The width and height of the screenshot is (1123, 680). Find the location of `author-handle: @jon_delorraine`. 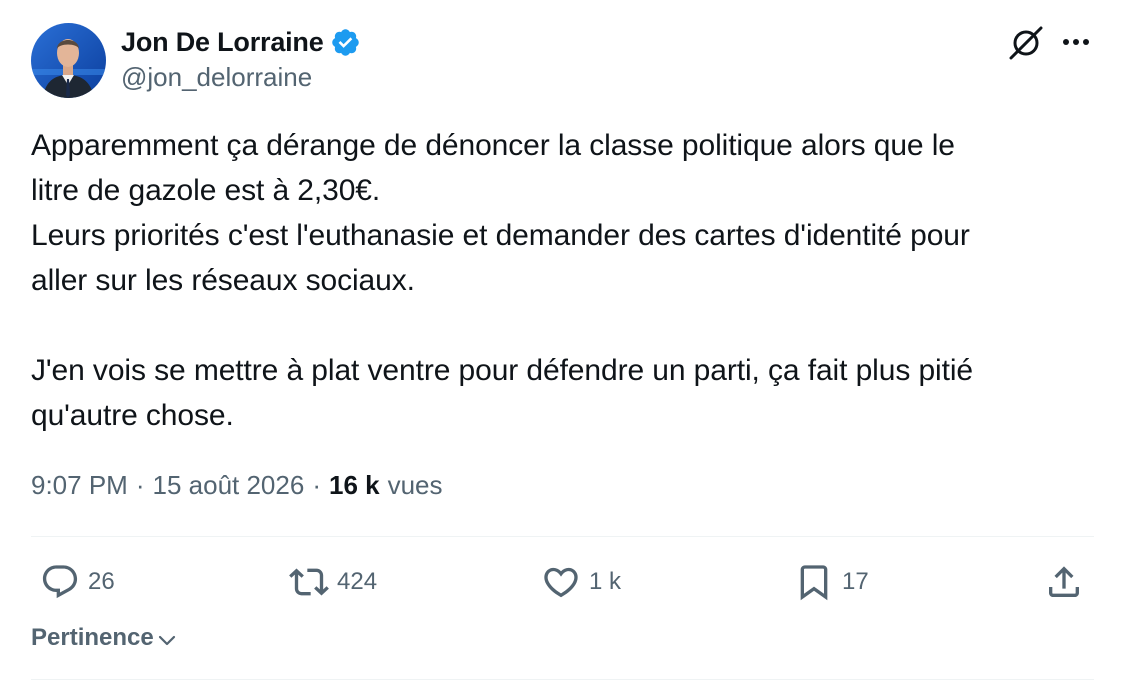

author-handle: @jon_delorraine is located at coordinates (216, 77).